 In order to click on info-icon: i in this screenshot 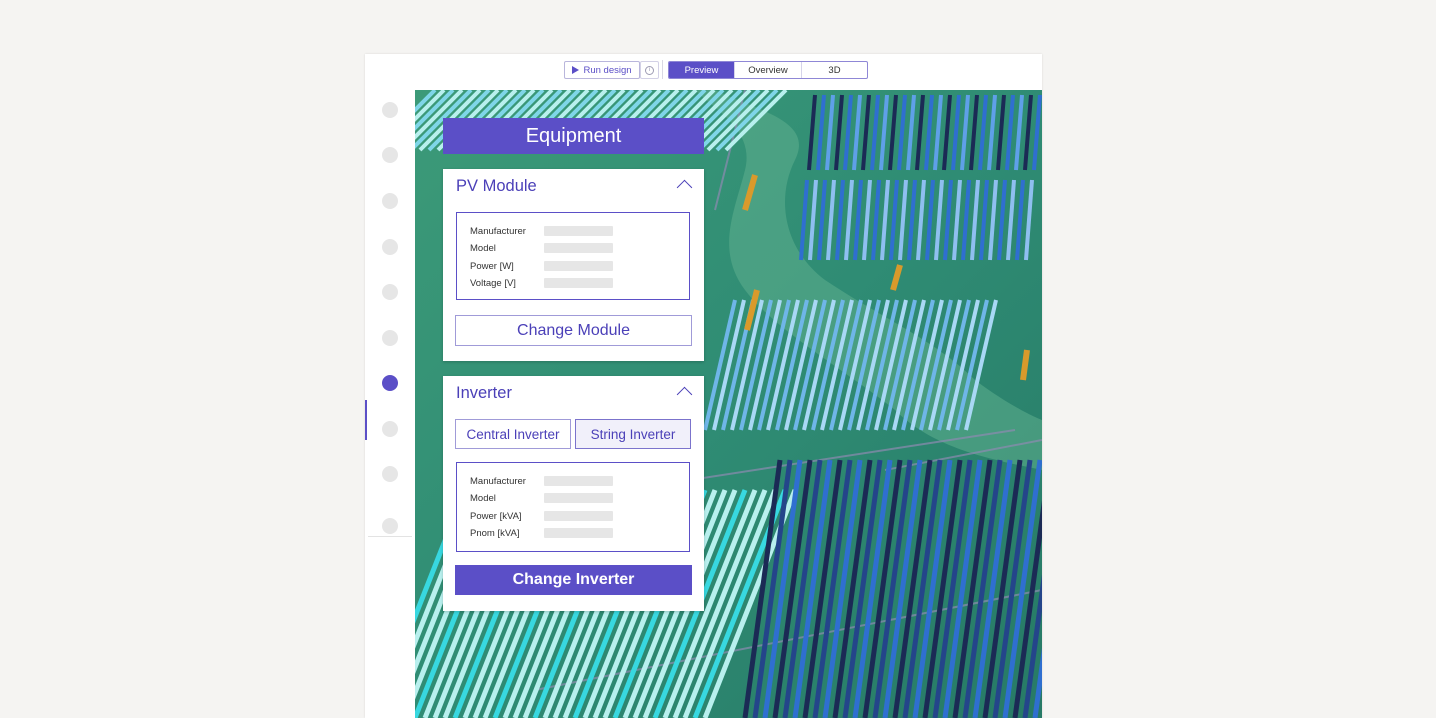, I will do `click(649, 70)`.